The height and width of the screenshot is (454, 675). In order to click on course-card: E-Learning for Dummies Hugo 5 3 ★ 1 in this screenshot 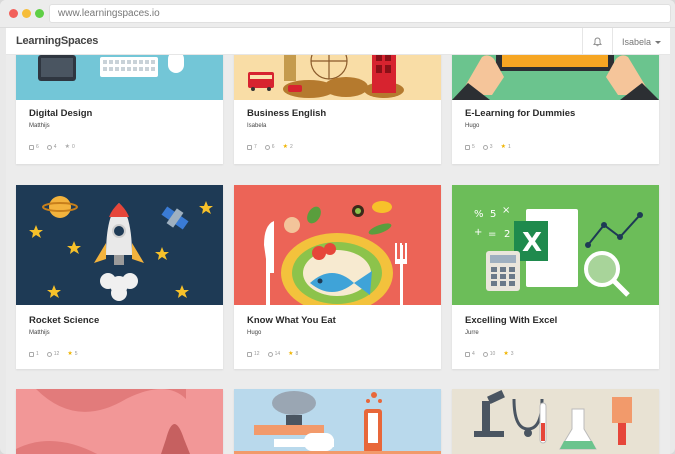, I will do `click(555, 109)`.